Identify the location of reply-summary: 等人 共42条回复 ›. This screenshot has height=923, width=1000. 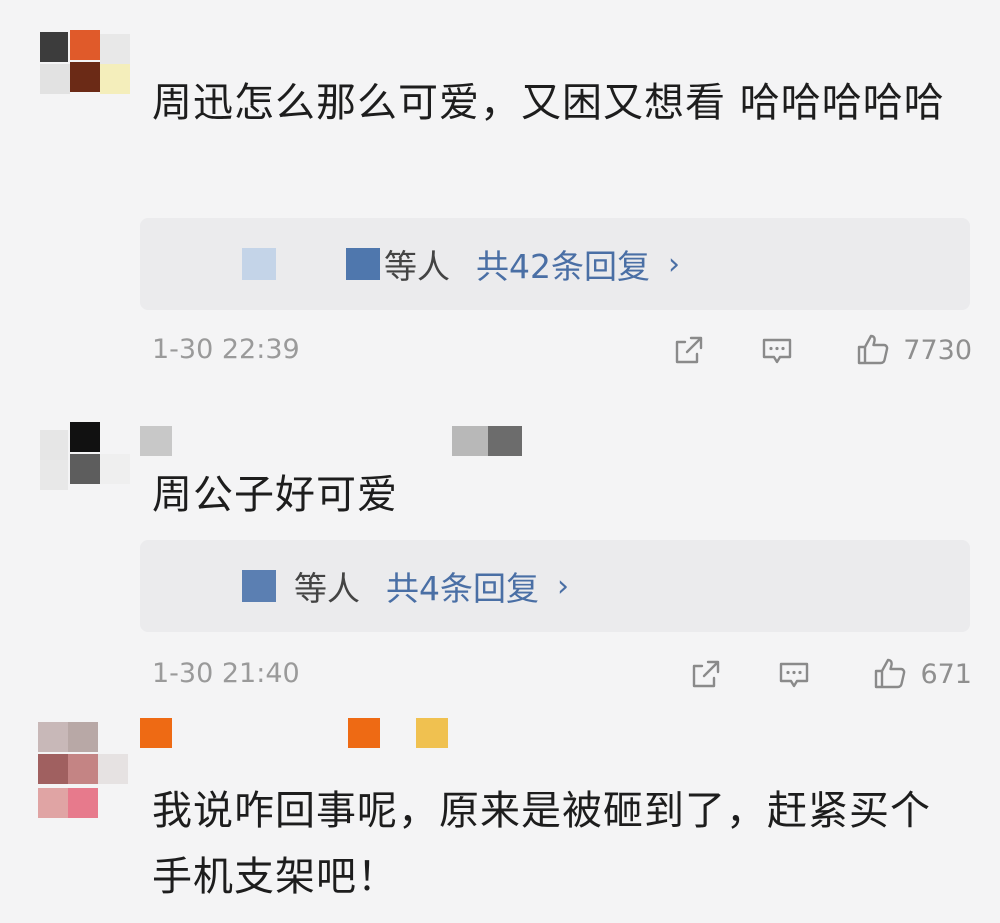
(555, 264).